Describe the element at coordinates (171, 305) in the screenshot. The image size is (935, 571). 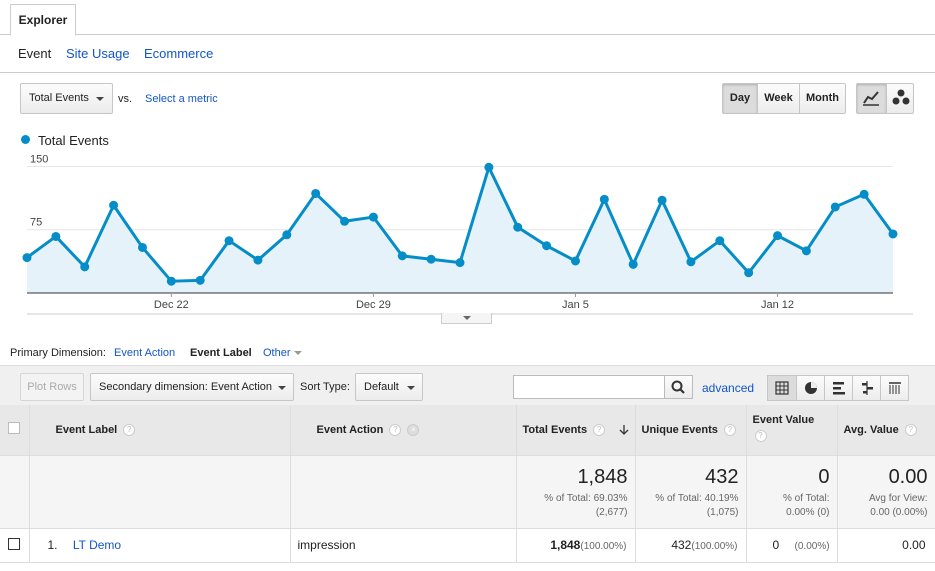
I see `x-tick-label: Dec 22` at that location.